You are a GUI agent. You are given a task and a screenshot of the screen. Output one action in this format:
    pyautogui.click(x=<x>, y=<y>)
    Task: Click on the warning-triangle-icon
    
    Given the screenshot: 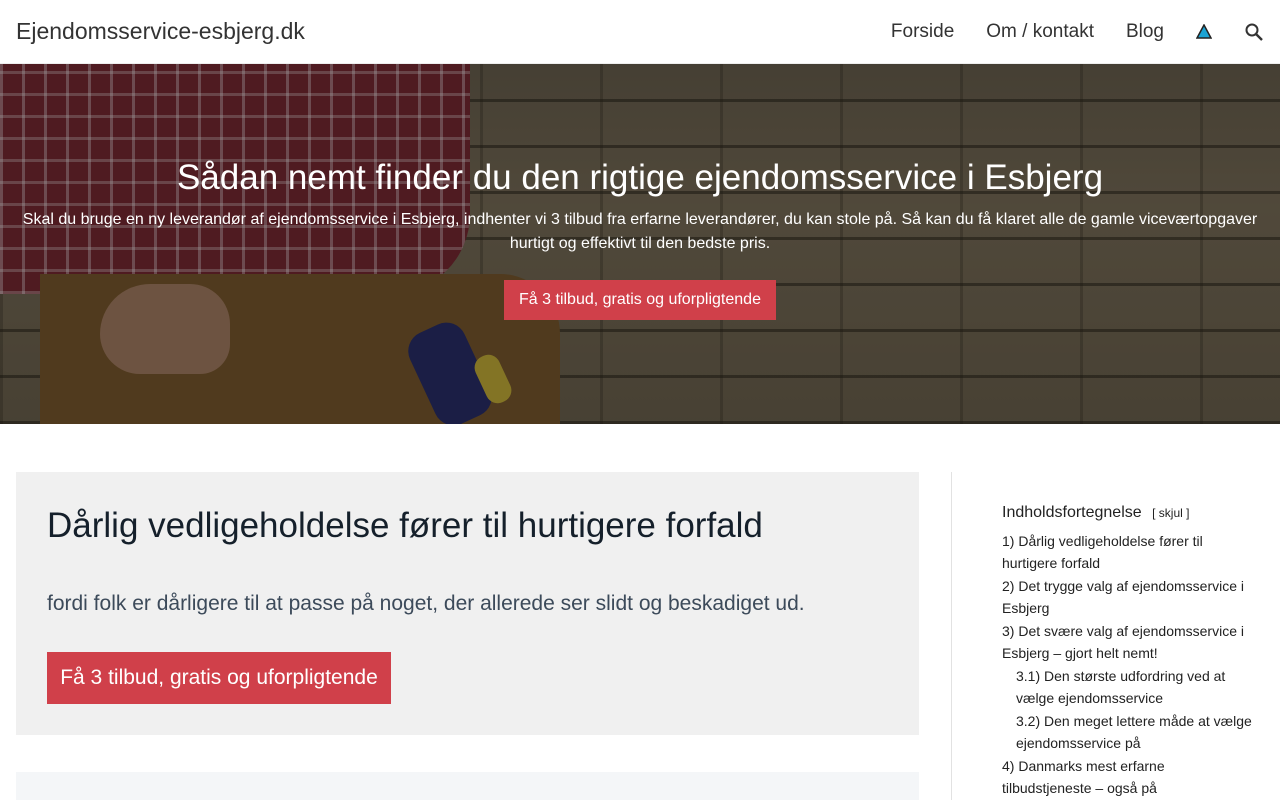 What is the action you would take?
    pyautogui.click(x=1204, y=31)
    